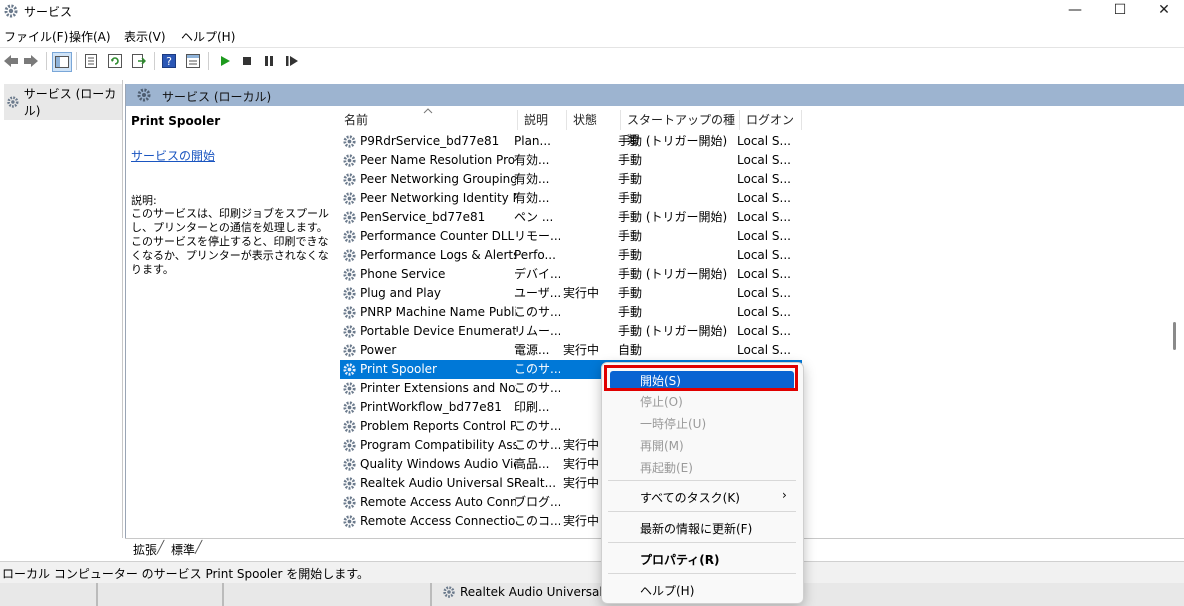 The height and width of the screenshot is (606, 1184). Describe the element at coordinates (661, 401) in the screenshot. I see `context-item-stop: 停止(O)` at that location.